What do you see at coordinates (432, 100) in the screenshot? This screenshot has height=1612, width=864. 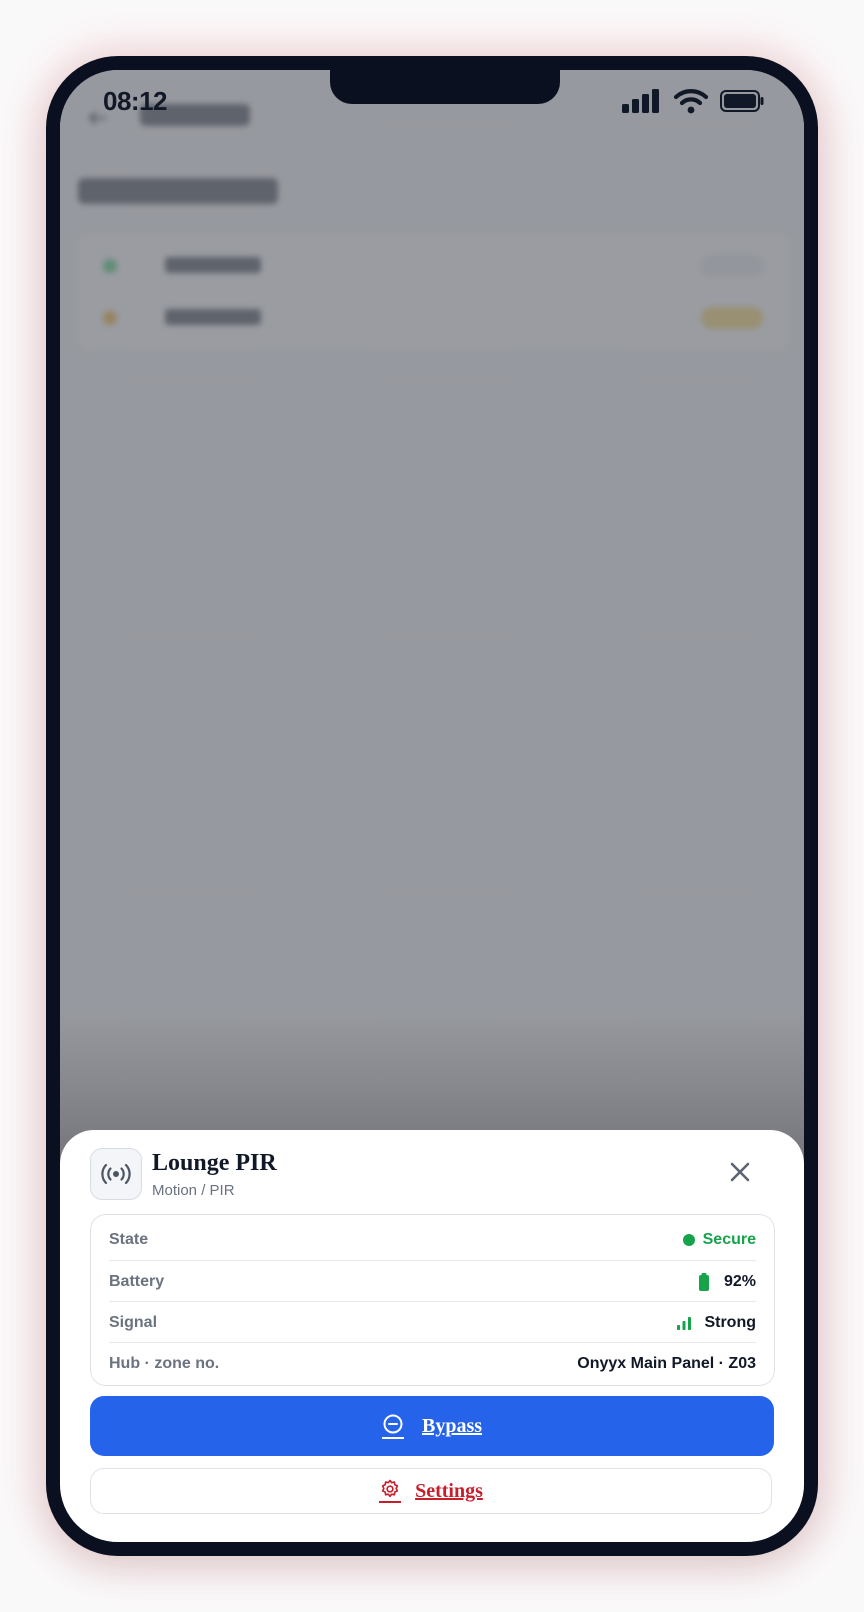 I see `status-bar: 08:12` at bounding box center [432, 100].